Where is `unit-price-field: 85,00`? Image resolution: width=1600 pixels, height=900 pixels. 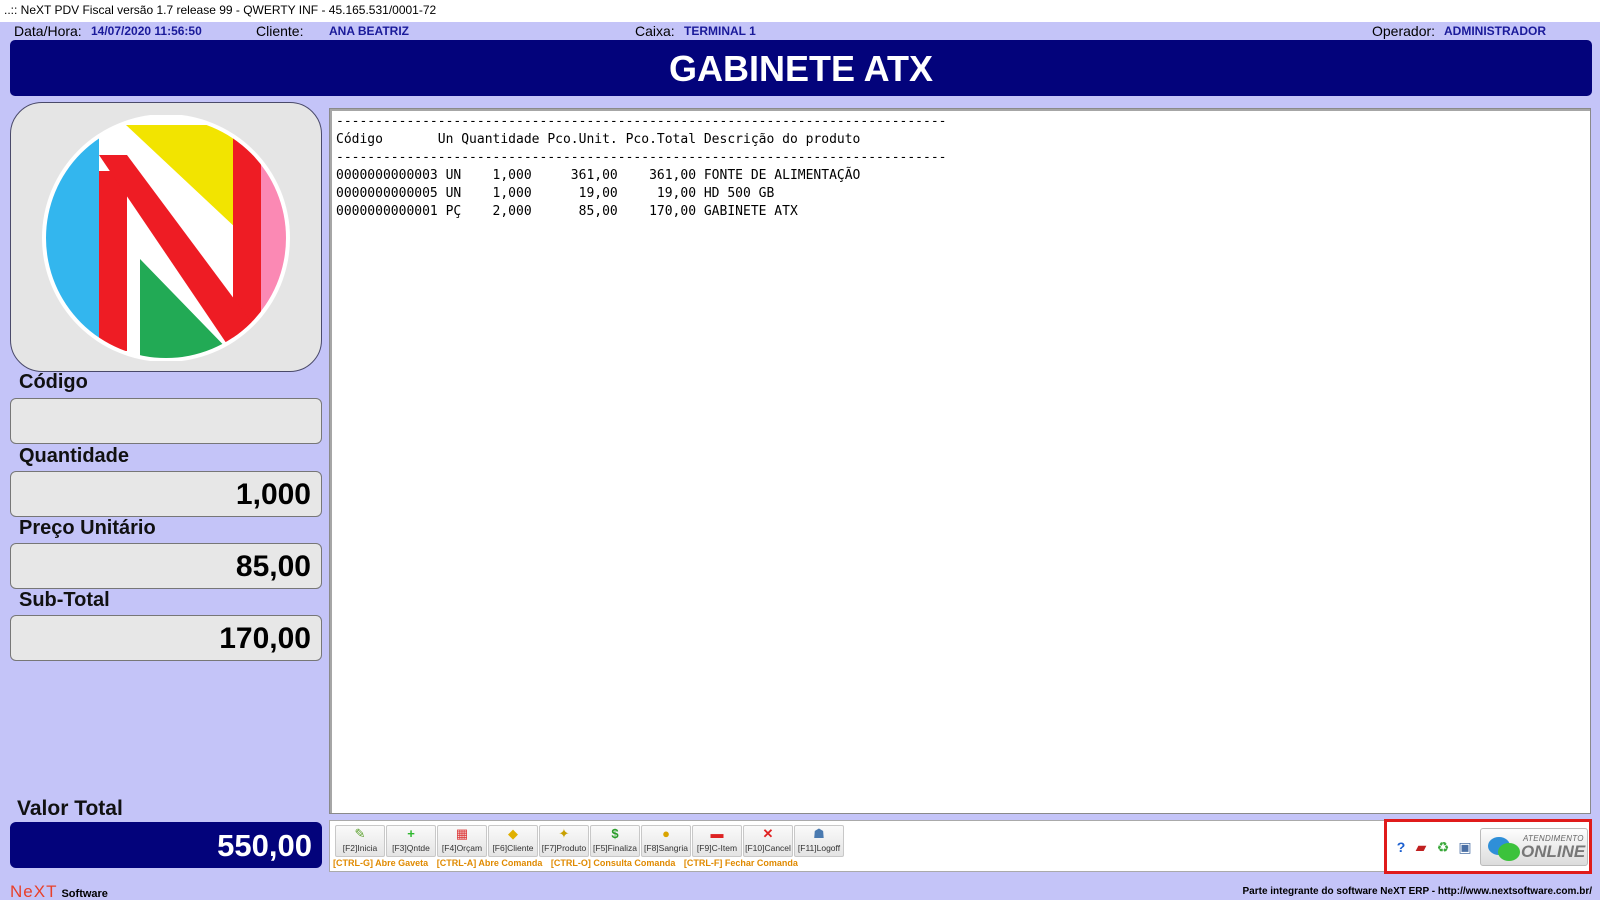 unit-price-field: 85,00 is located at coordinates (166, 566).